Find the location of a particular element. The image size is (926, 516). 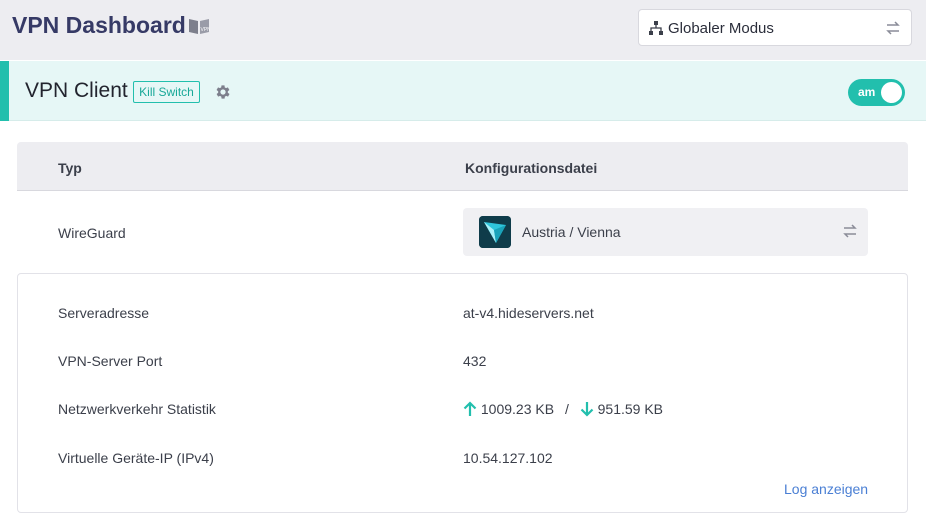

config-file-select: Austria / Vienna is located at coordinates (665, 232).